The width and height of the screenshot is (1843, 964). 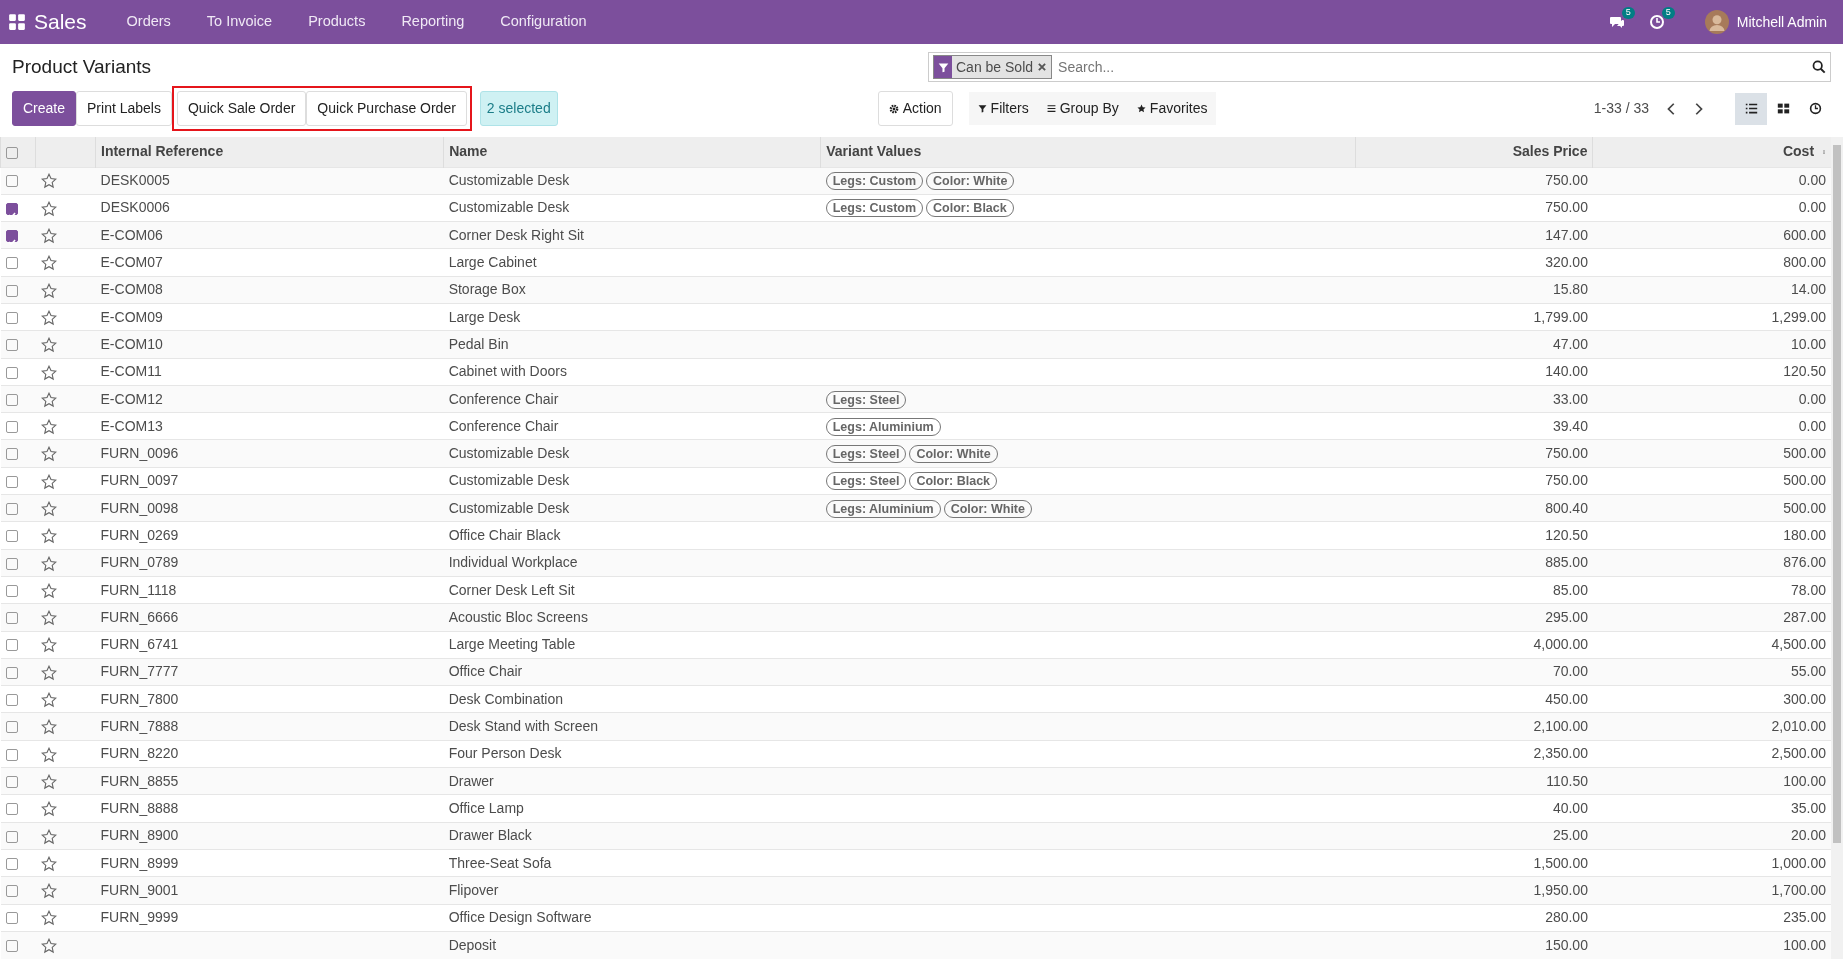 What do you see at coordinates (148, 22) in the screenshot?
I see `menu-item: Orders` at bounding box center [148, 22].